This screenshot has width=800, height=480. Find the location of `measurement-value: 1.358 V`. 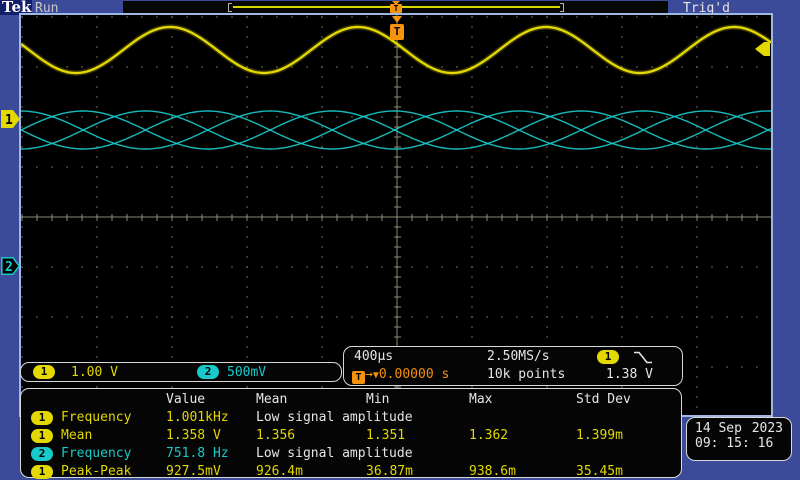

measurement-value: 1.358 V is located at coordinates (193, 435).